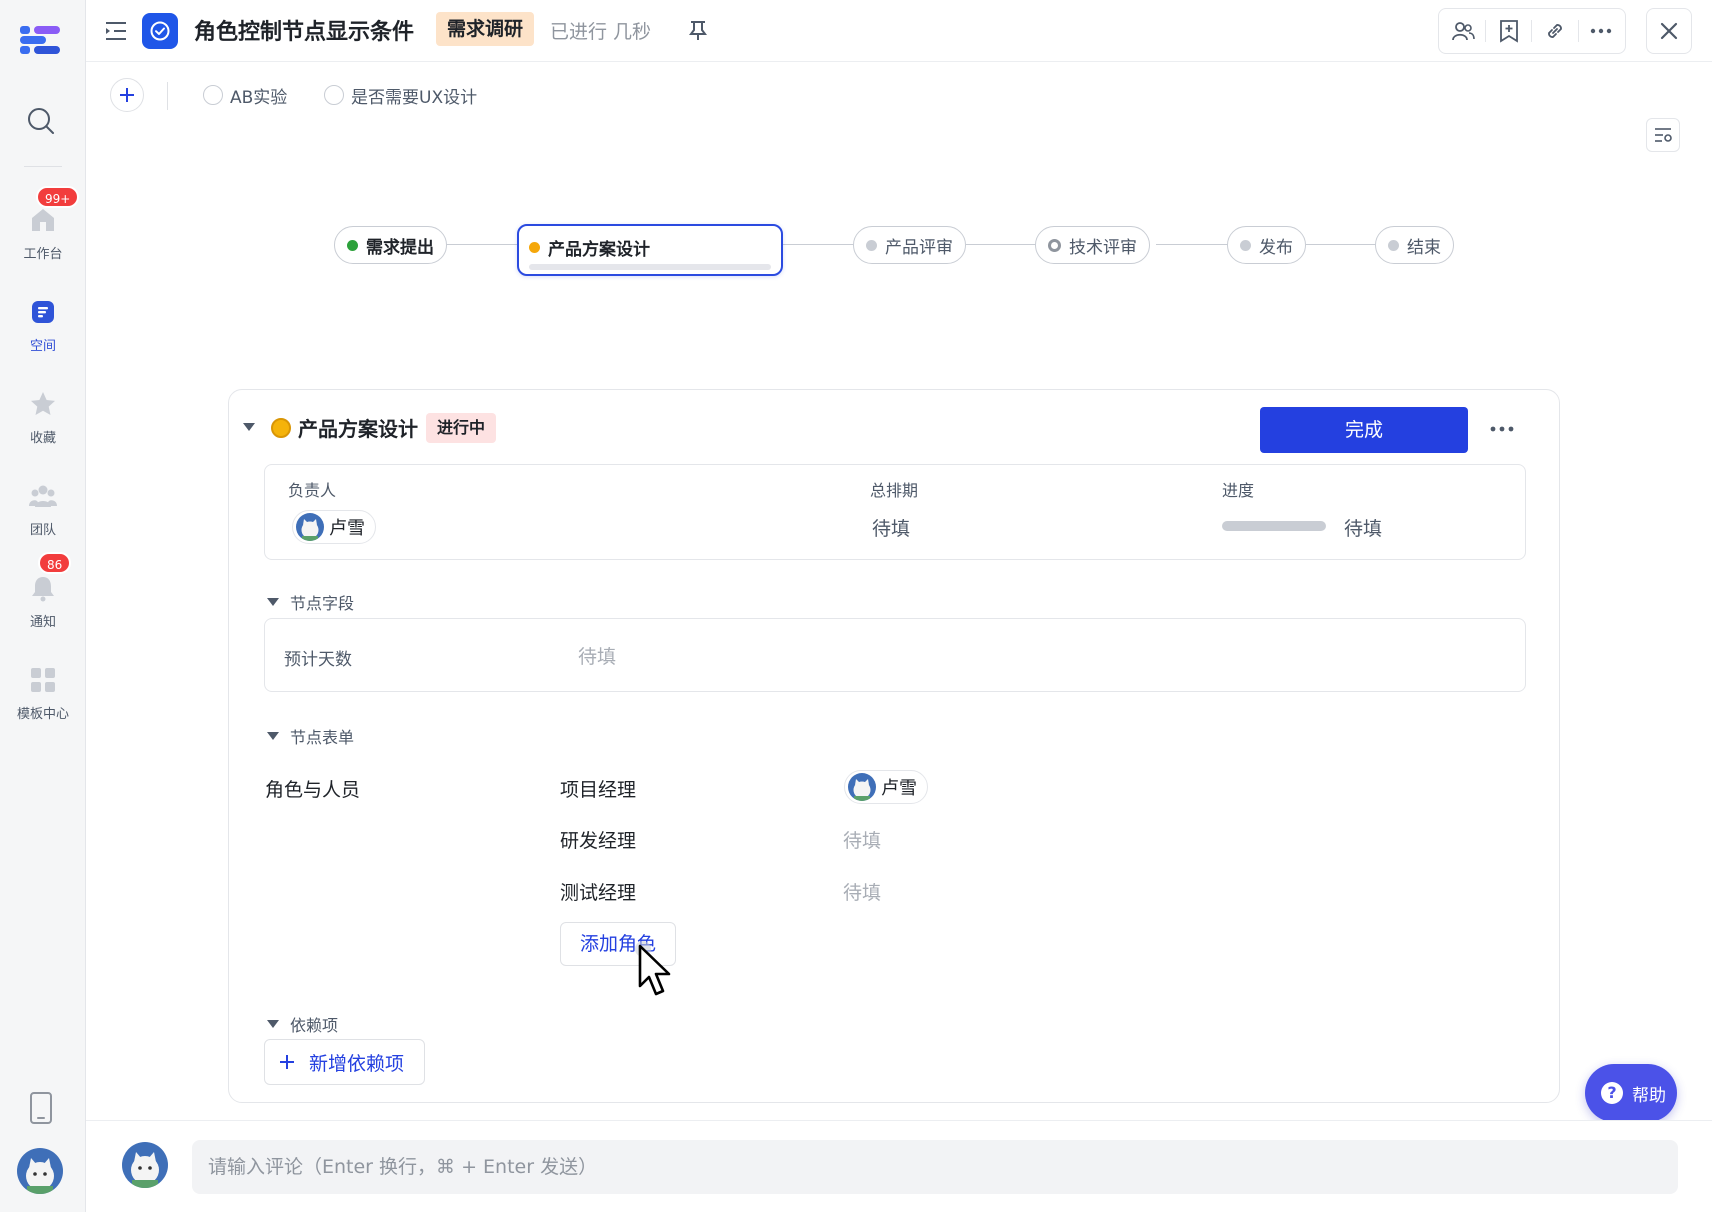  Describe the element at coordinates (40, 1171) in the screenshot. I see `user-avatar` at that location.